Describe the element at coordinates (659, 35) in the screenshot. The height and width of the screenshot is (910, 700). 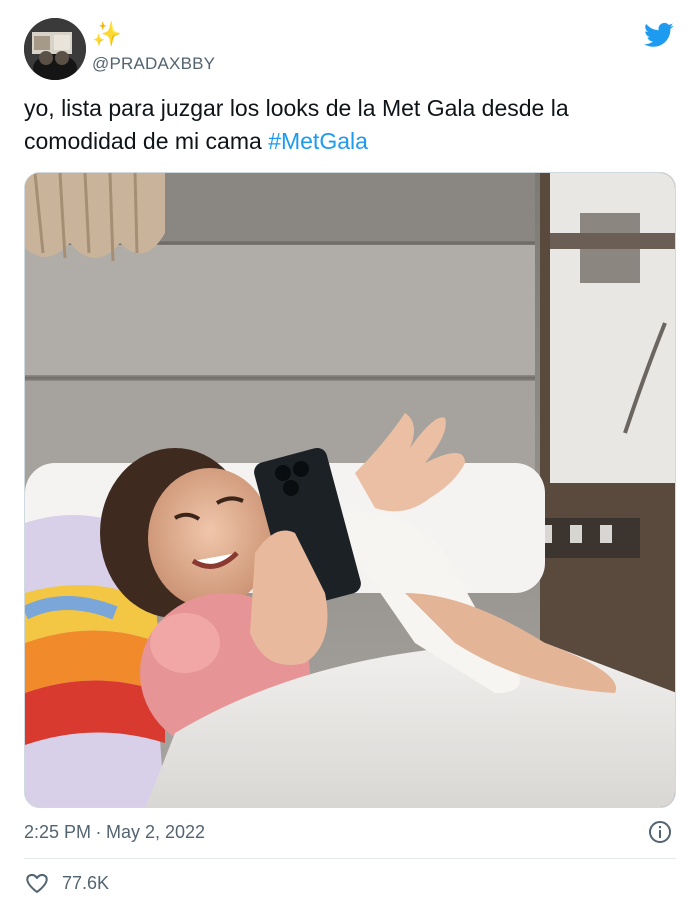
I see `twitter-bird-icon` at that location.